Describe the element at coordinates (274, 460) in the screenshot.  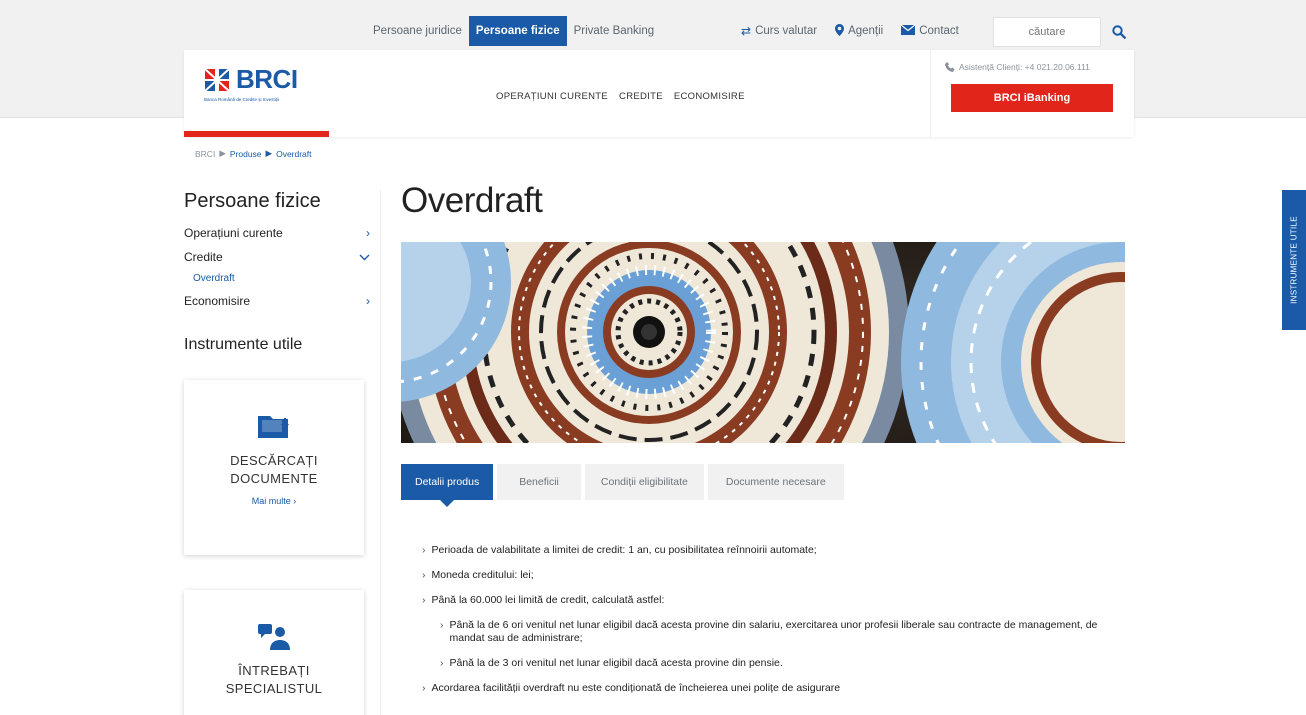
I see `card-label-line1: DESCĂRCAȚI` at that location.